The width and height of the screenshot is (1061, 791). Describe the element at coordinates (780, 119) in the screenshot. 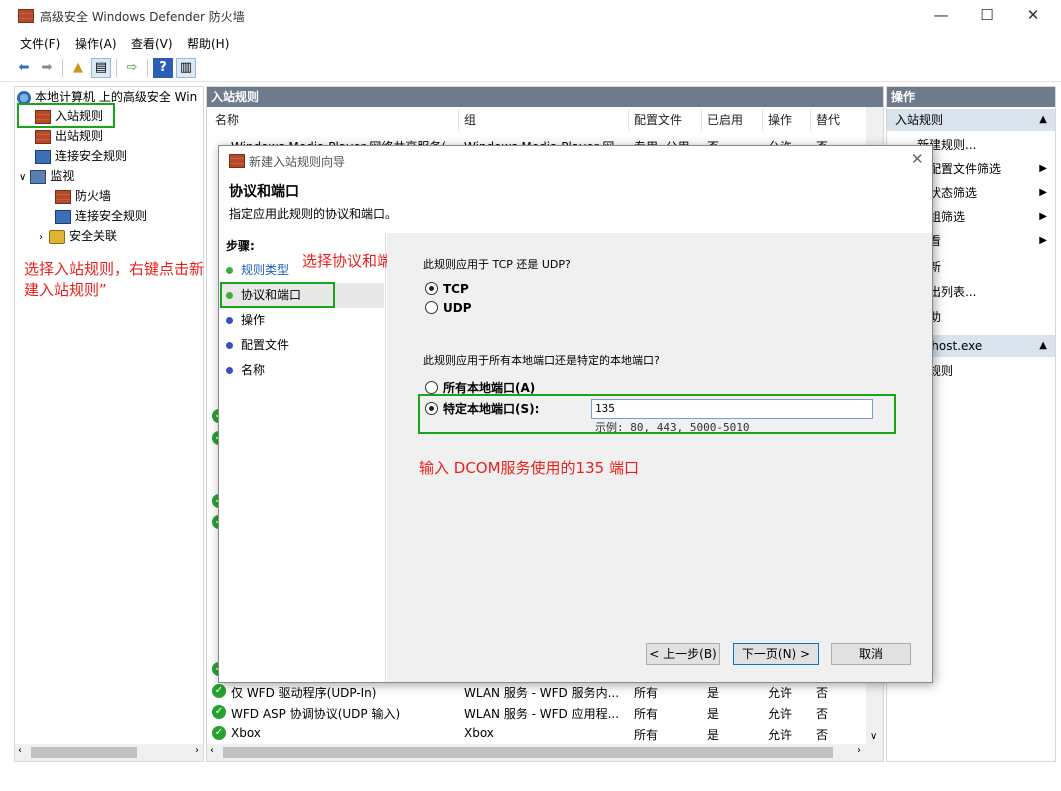

I see `column-action: 操作` at that location.